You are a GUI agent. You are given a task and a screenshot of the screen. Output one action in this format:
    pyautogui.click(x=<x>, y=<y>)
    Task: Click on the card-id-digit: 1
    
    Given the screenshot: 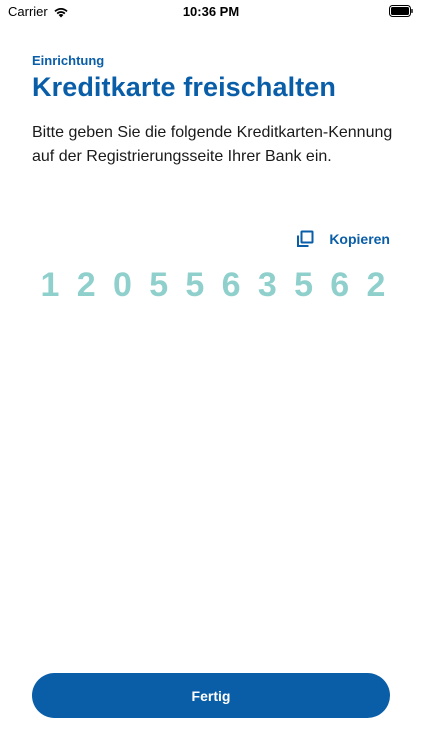 What is the action you would take?
    pyautogui.click(x=50, y=285)
    